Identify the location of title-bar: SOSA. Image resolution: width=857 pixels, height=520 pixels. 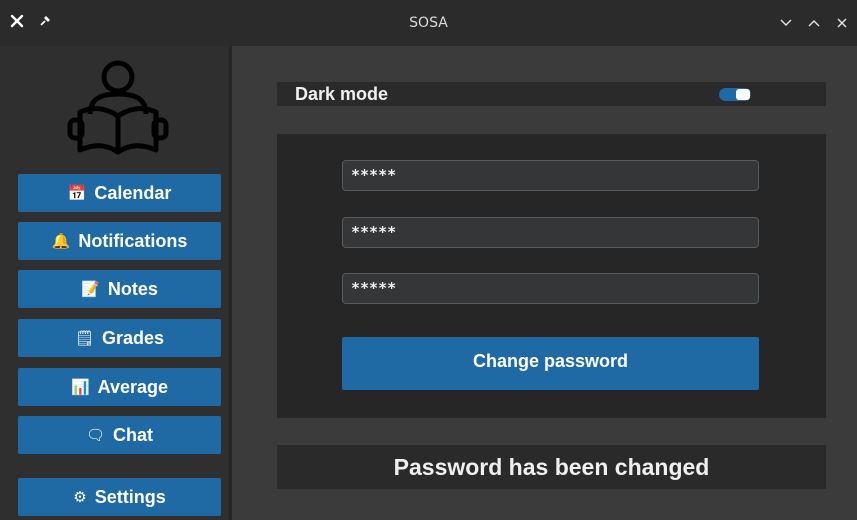
(428, 23).